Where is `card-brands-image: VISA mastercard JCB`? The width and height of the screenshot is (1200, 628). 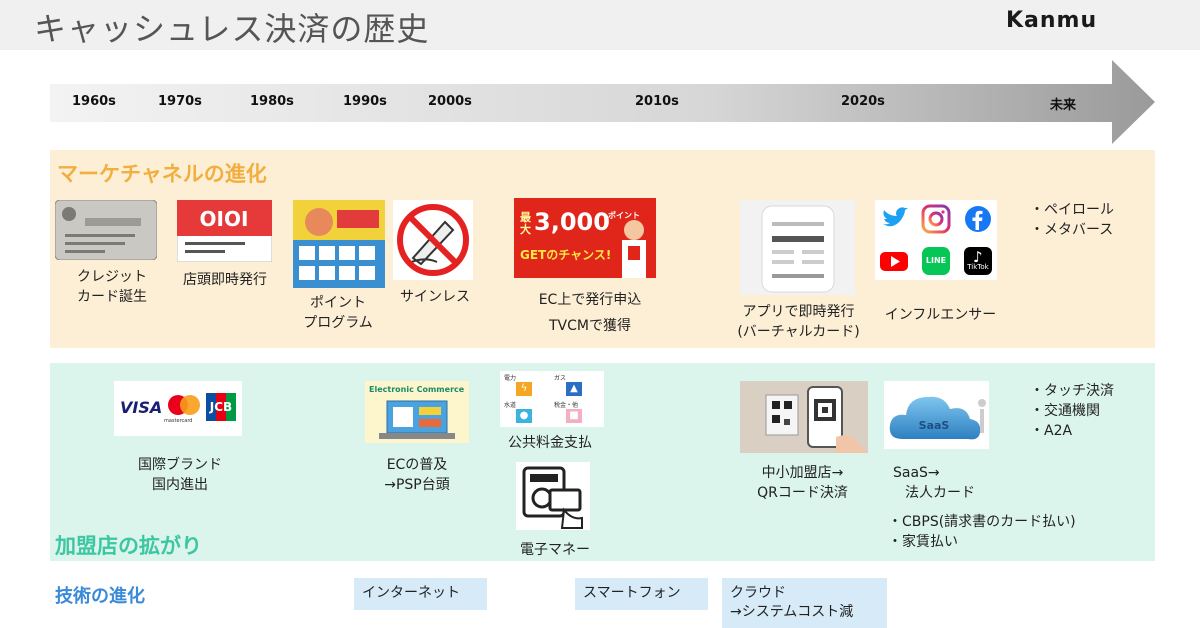 card-brands-image: VISA mastercard JCB is located at coordinates (178, 408).